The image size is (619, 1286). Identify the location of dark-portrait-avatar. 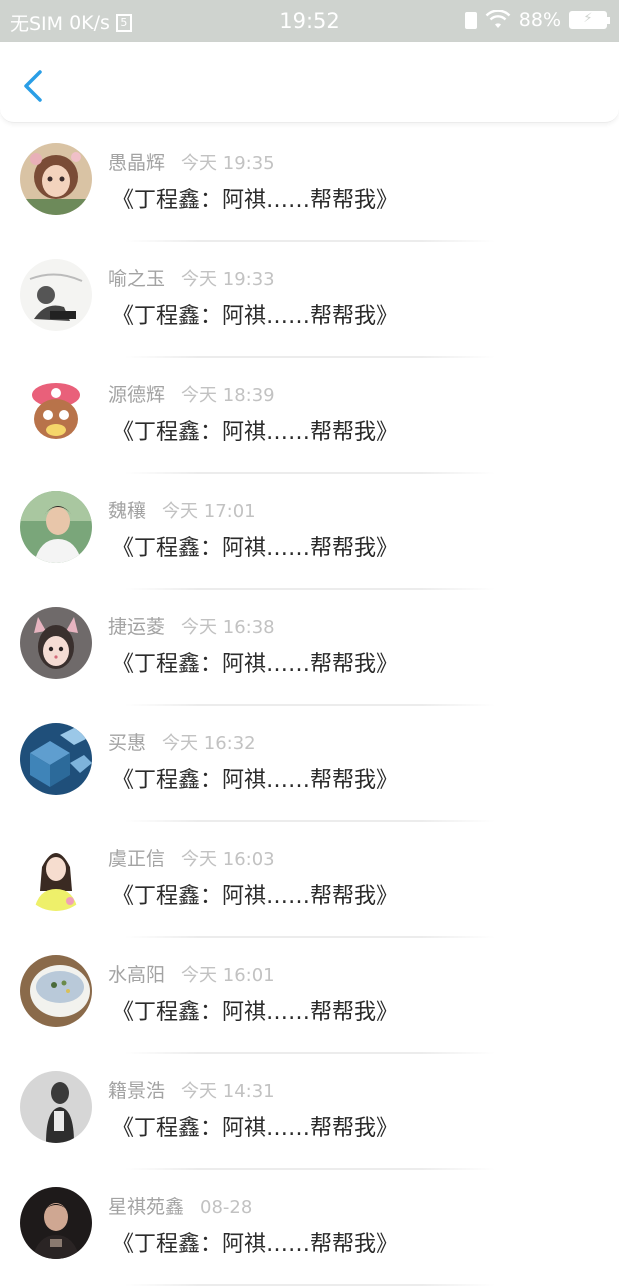
(56, 1223).